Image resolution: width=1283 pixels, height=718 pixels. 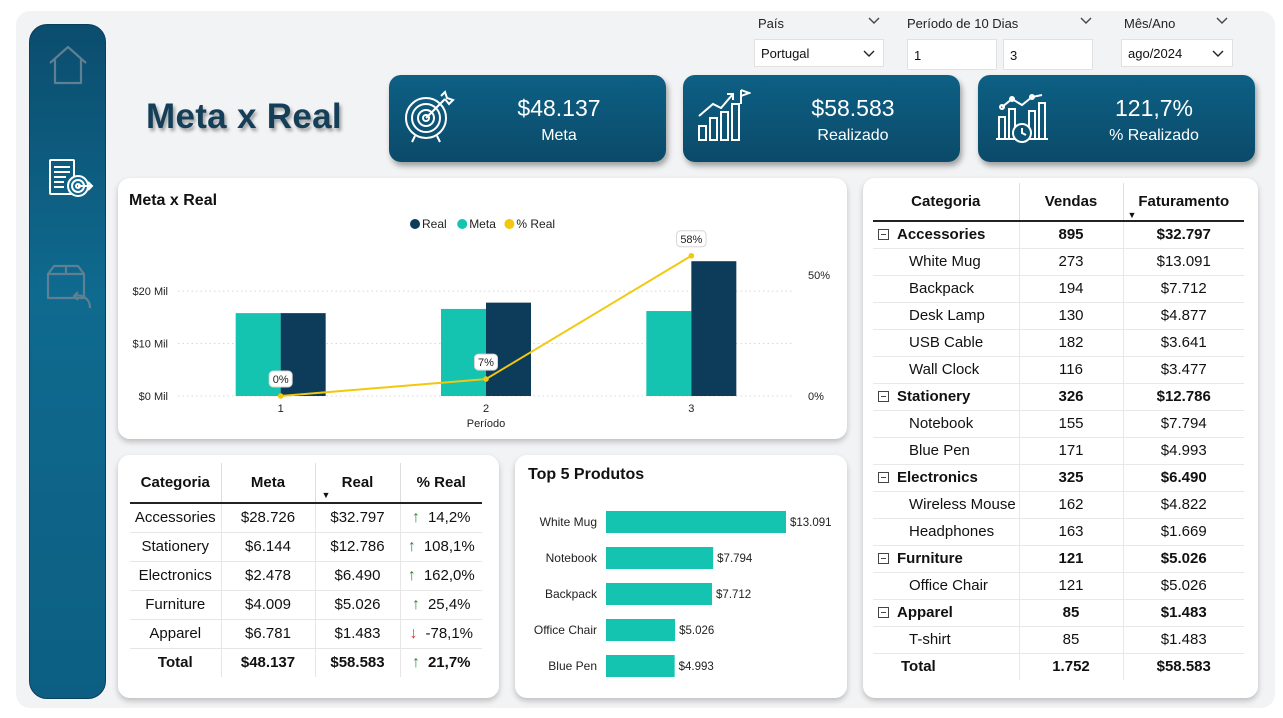 What do you see at coordinates (819, 53) in the screenshot?
I see `pais-dropdown: Portugal` at bounding box center [819, 53].